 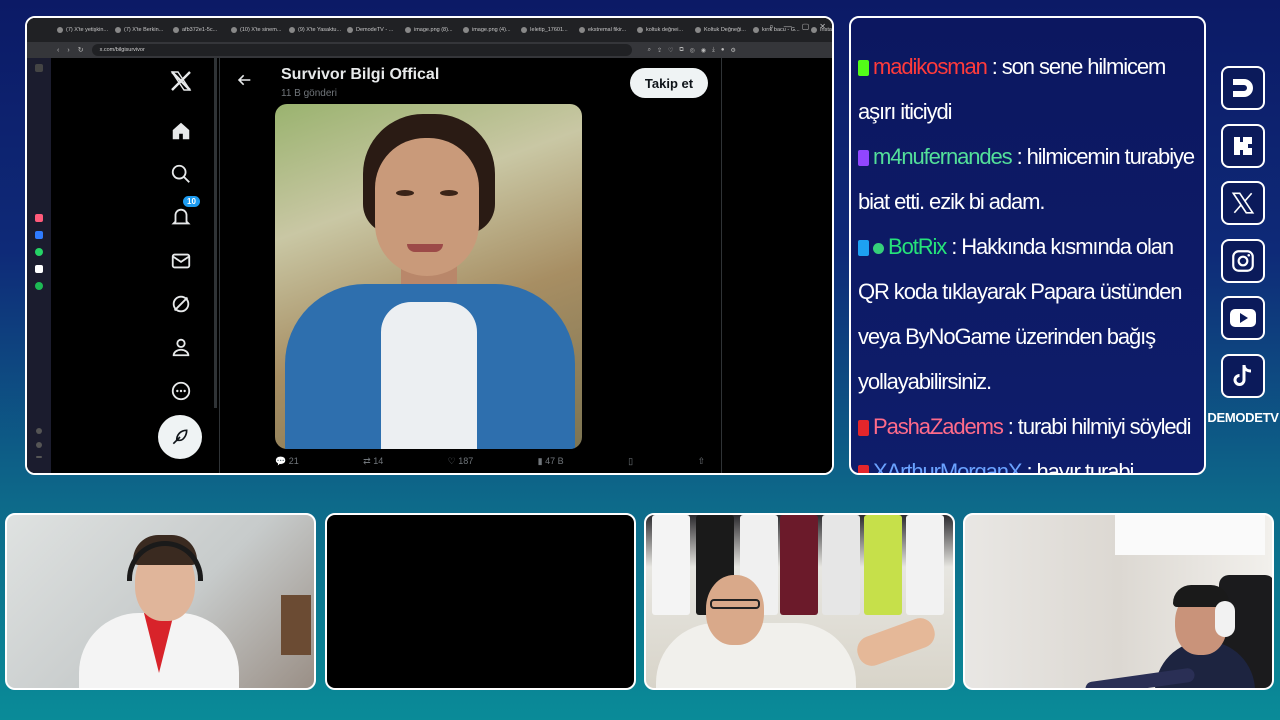 I want to click on heart-sidebar-icon, so click(x=39, y=431).